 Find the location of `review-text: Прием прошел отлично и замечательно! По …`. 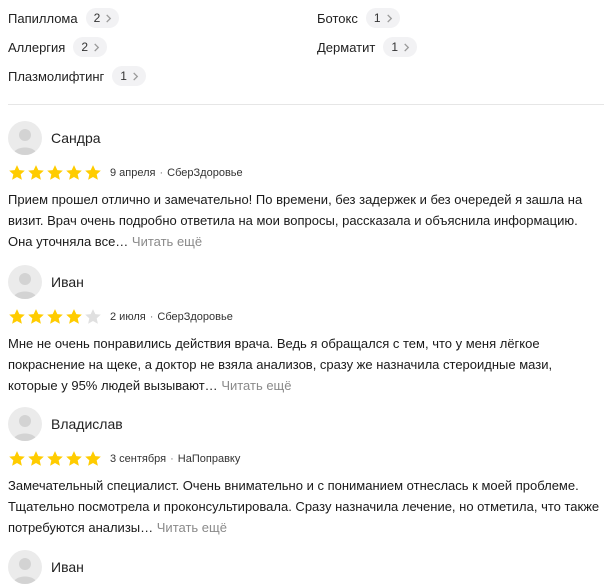

review-text: Прием прошел отлично и замечательно! По … is located at coordinates (295, 220).